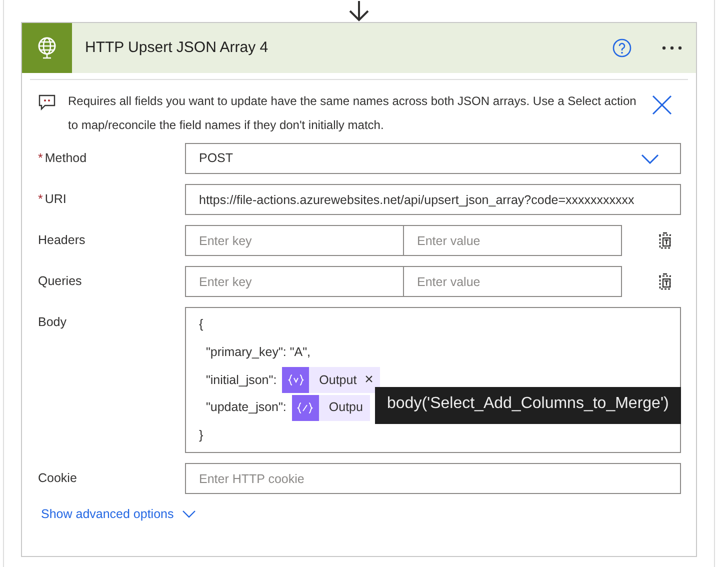  Describe the element at coordinates (53, 199) in the screenshot. I see `field-label: * URI` at that location.